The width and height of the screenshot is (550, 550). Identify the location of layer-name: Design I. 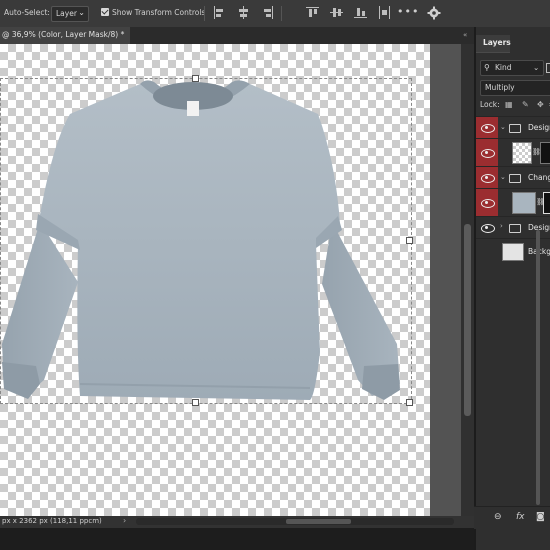
(539, 127).